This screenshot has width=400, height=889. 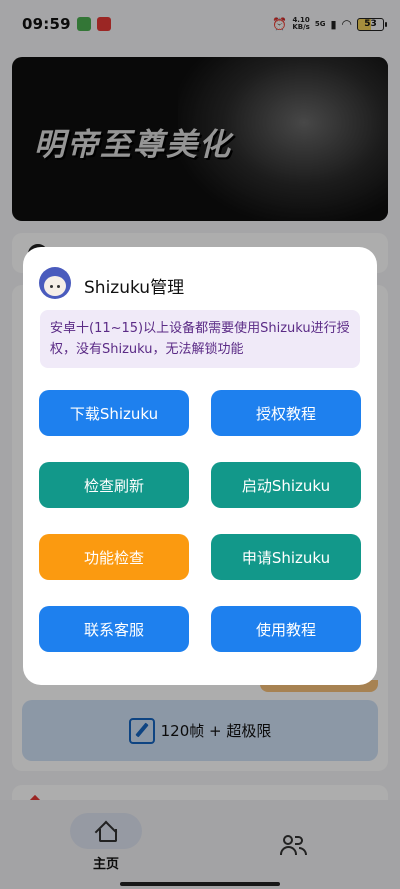 I want to click on download-shizuku-button: 下载Shizuku, so click(x=114, y=413).